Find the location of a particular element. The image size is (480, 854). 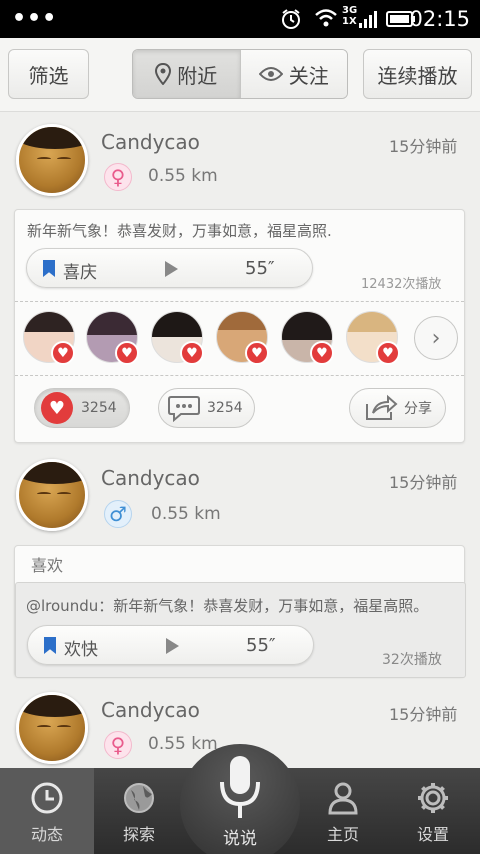

comment-count: 3254 is located at coordinates (225, 408).